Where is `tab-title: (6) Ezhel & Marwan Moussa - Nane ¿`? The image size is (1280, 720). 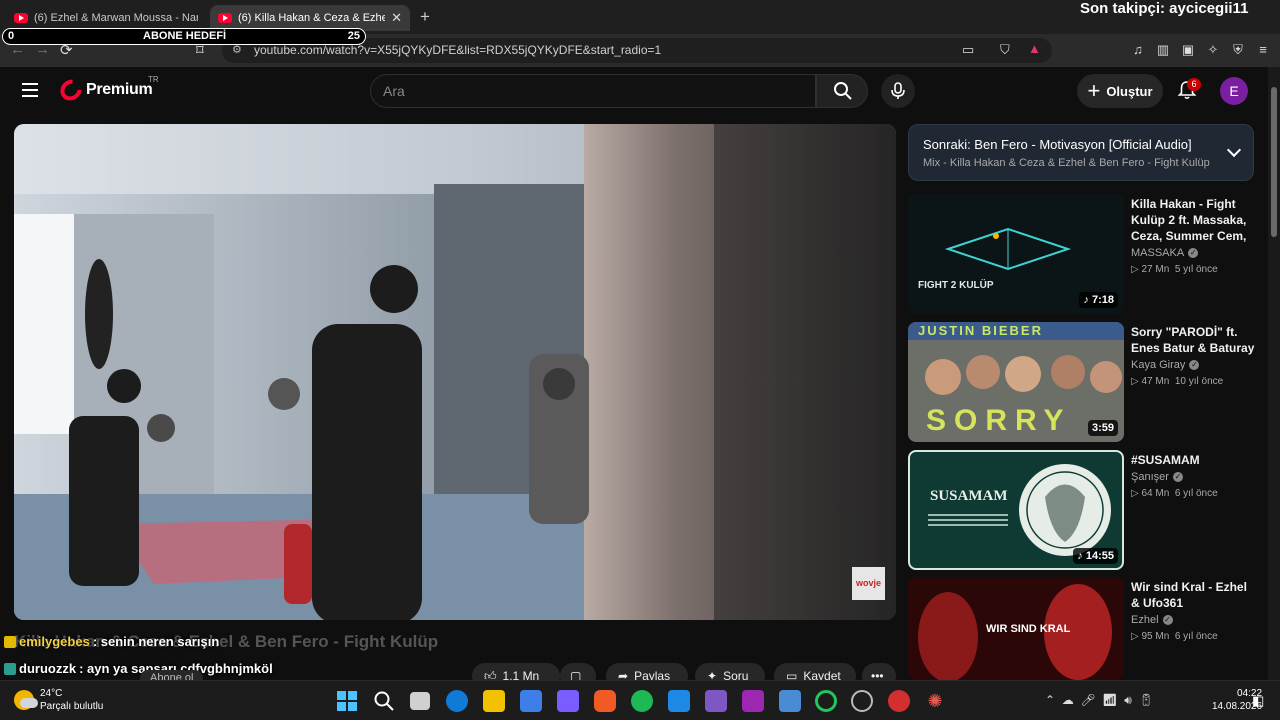 tab-title: (6) Ezhel & Marwan Moussa - Nane ¿ is located at coordinates (116, 18).